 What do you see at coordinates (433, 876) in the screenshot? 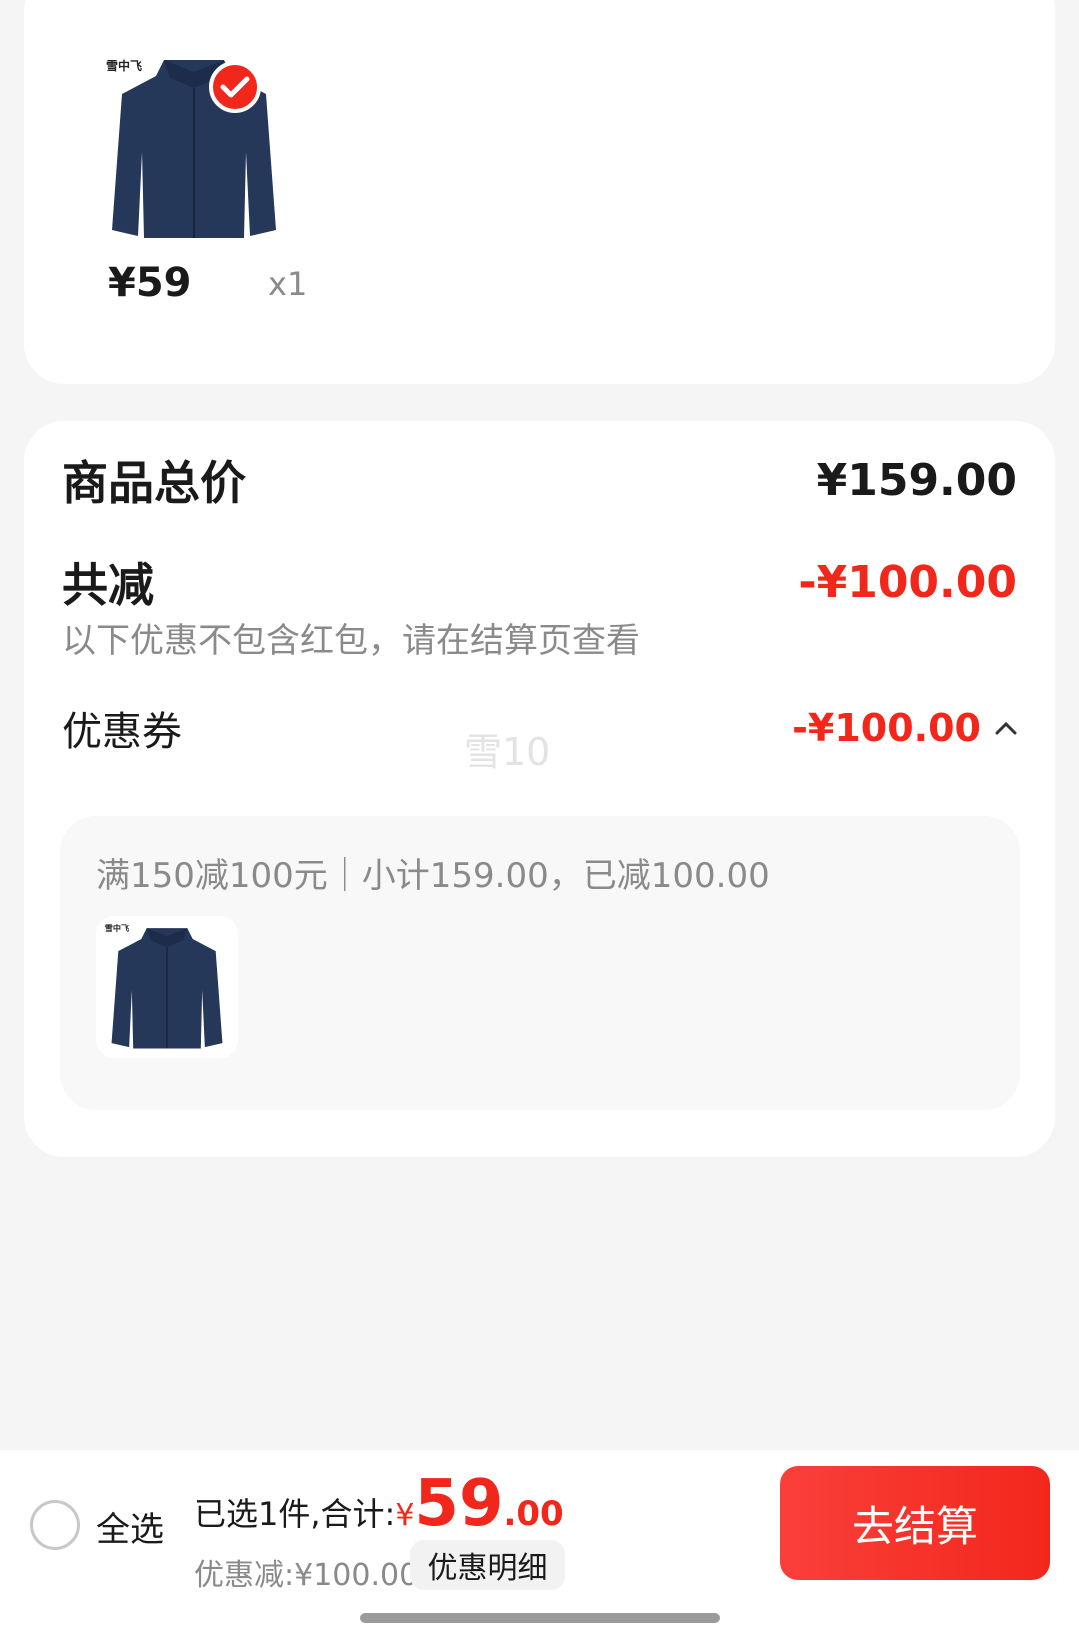
I see `coupon-rule: 满150减100元｜小计159.00，已减100.00` at bounding box center [433, 876].